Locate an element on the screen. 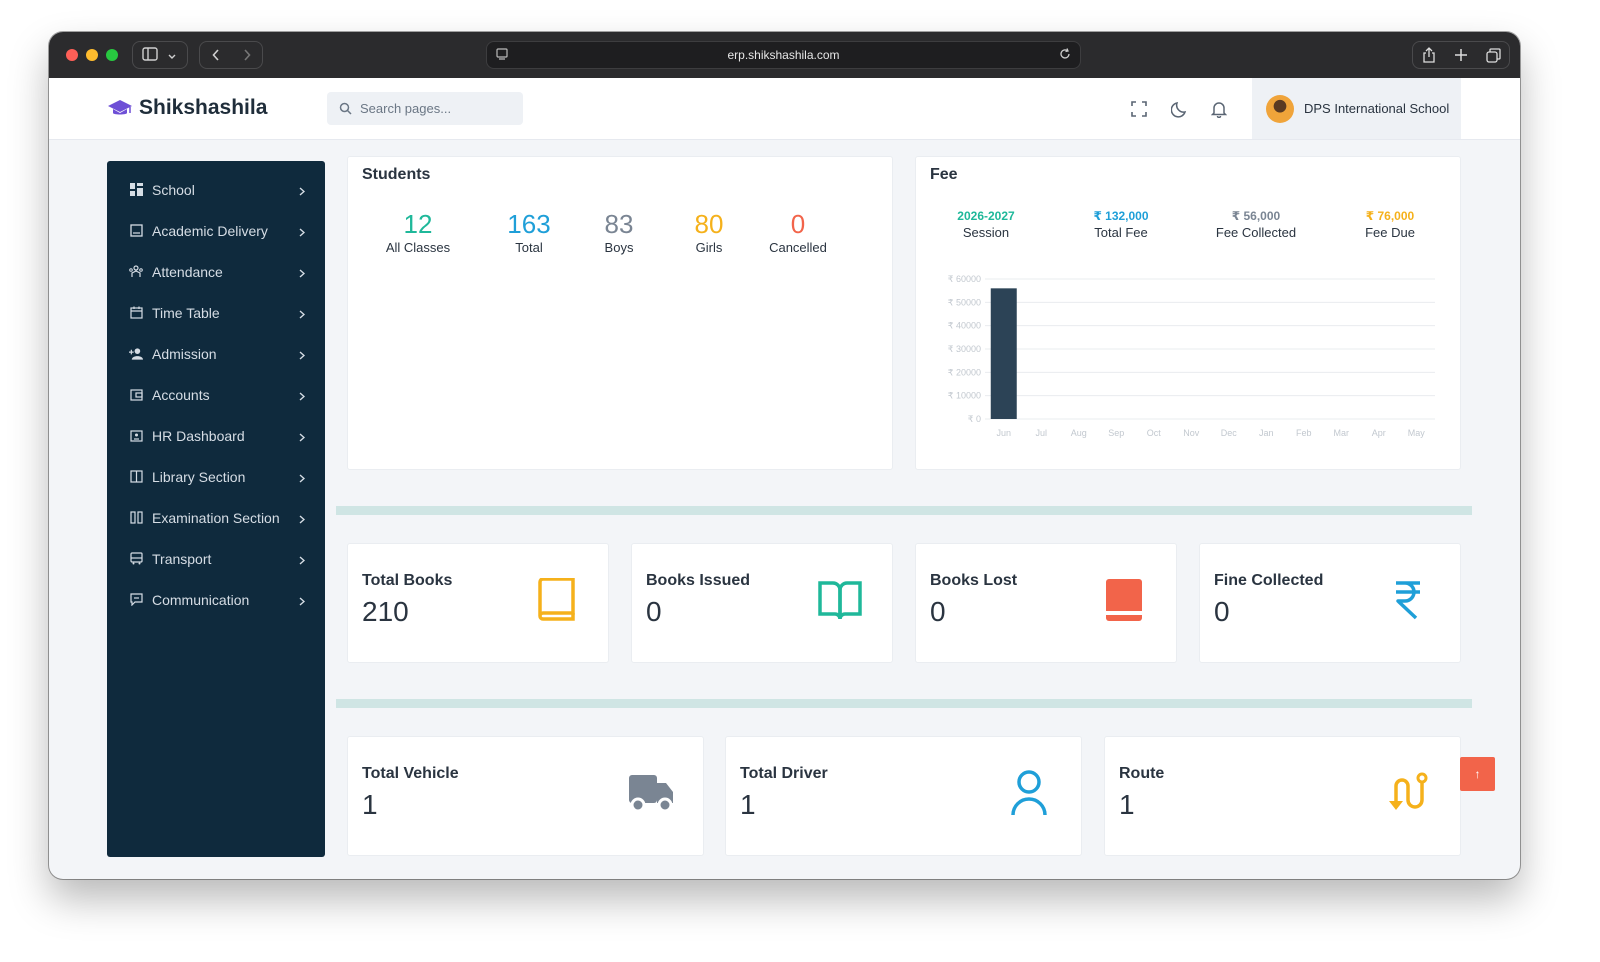 The image size is (1600, 962). fullscreen-button is located at coordinates (1139, 109).